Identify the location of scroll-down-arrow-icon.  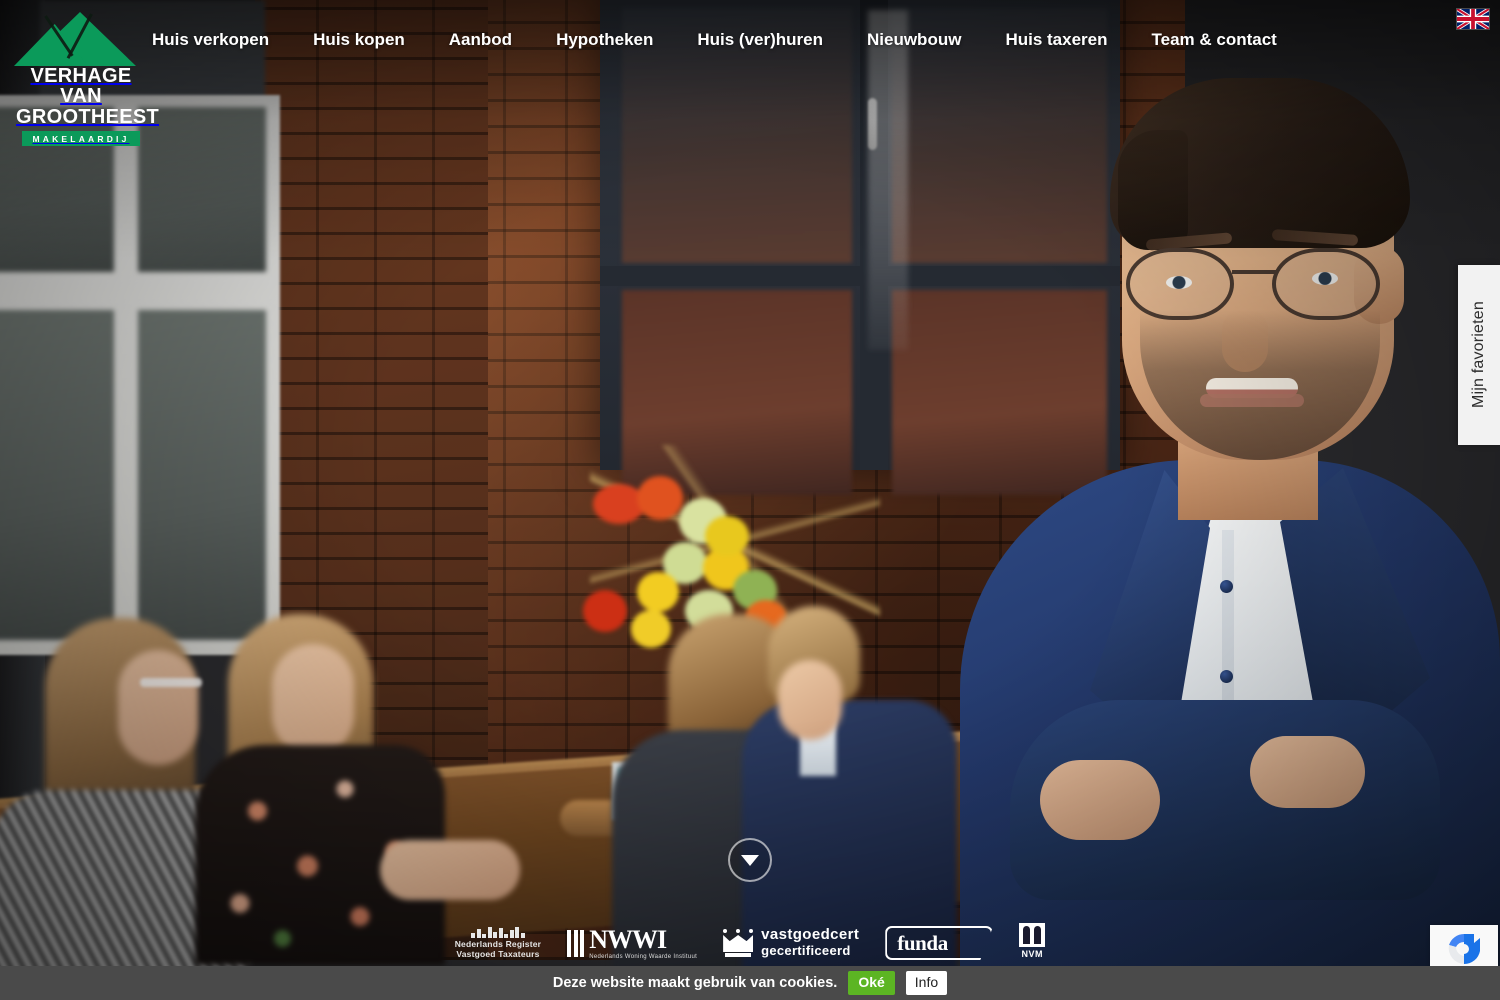
(750, 860).